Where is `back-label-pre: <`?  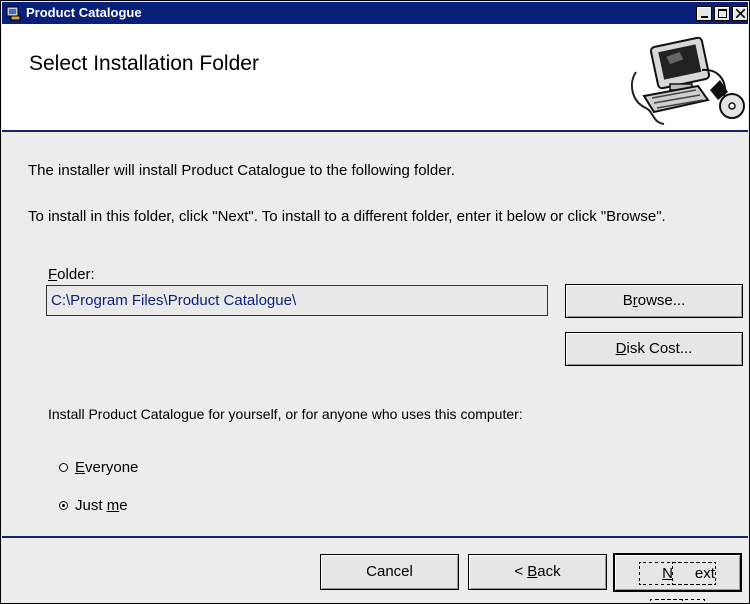
back-label-pre: < is located at coordinates (521, 571).